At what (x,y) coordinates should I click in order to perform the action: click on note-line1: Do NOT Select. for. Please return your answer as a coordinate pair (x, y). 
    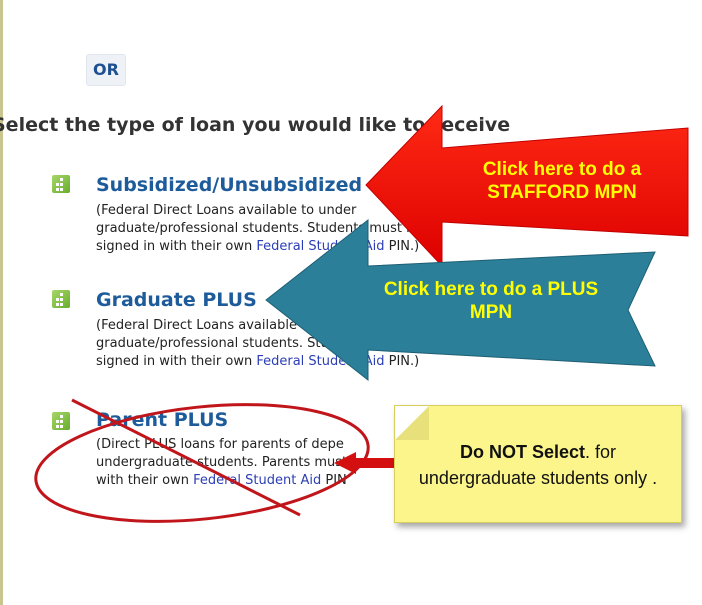
    Looking at the image, I should click on (538, 452).